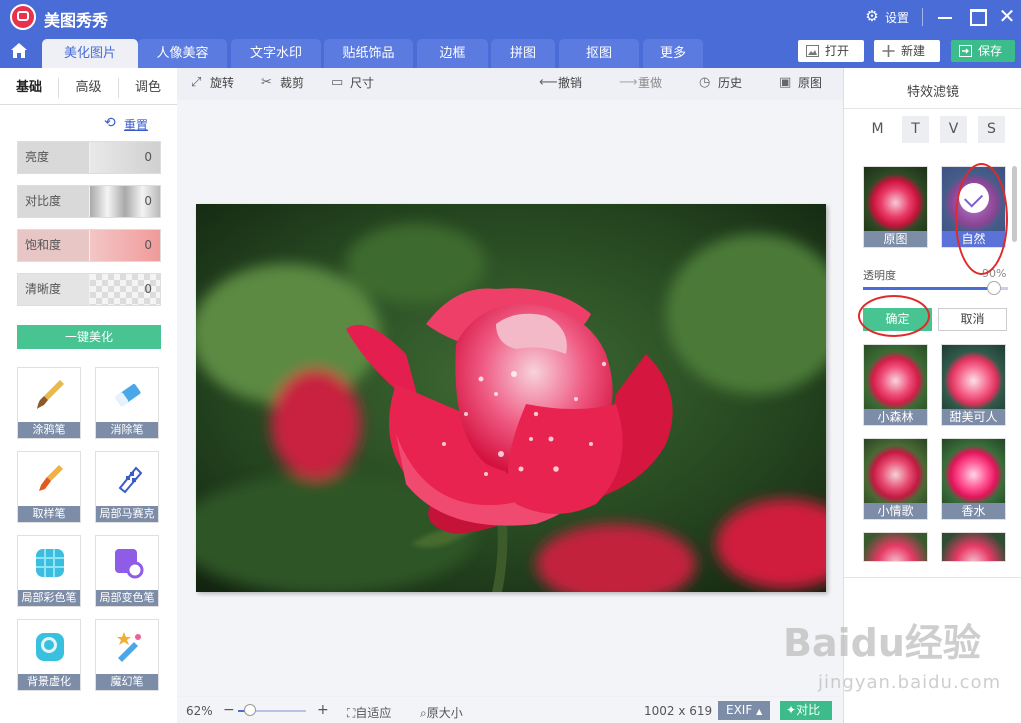 This screenshot has height=723, width=1021. I want to click on zoom-percent: 62%, so click(199, 711).